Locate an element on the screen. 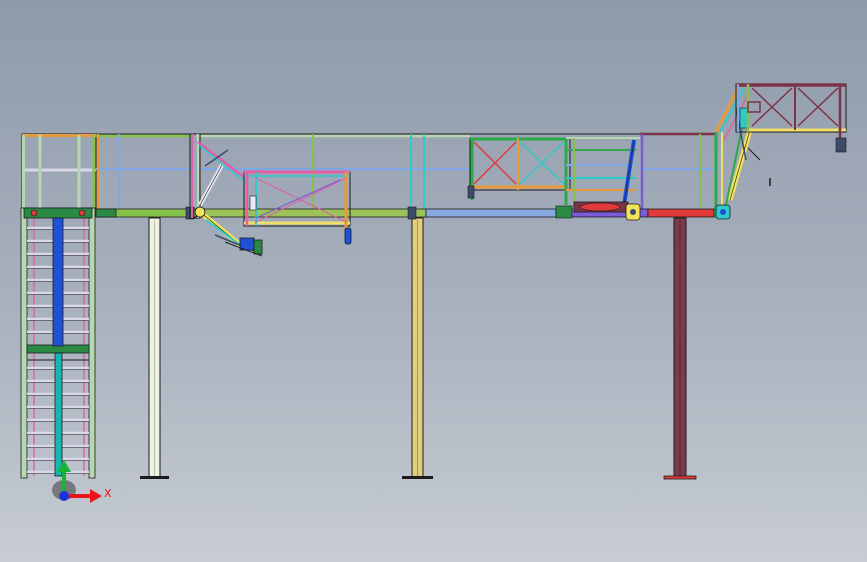  stair-tower is located at coordinates (58, 306).